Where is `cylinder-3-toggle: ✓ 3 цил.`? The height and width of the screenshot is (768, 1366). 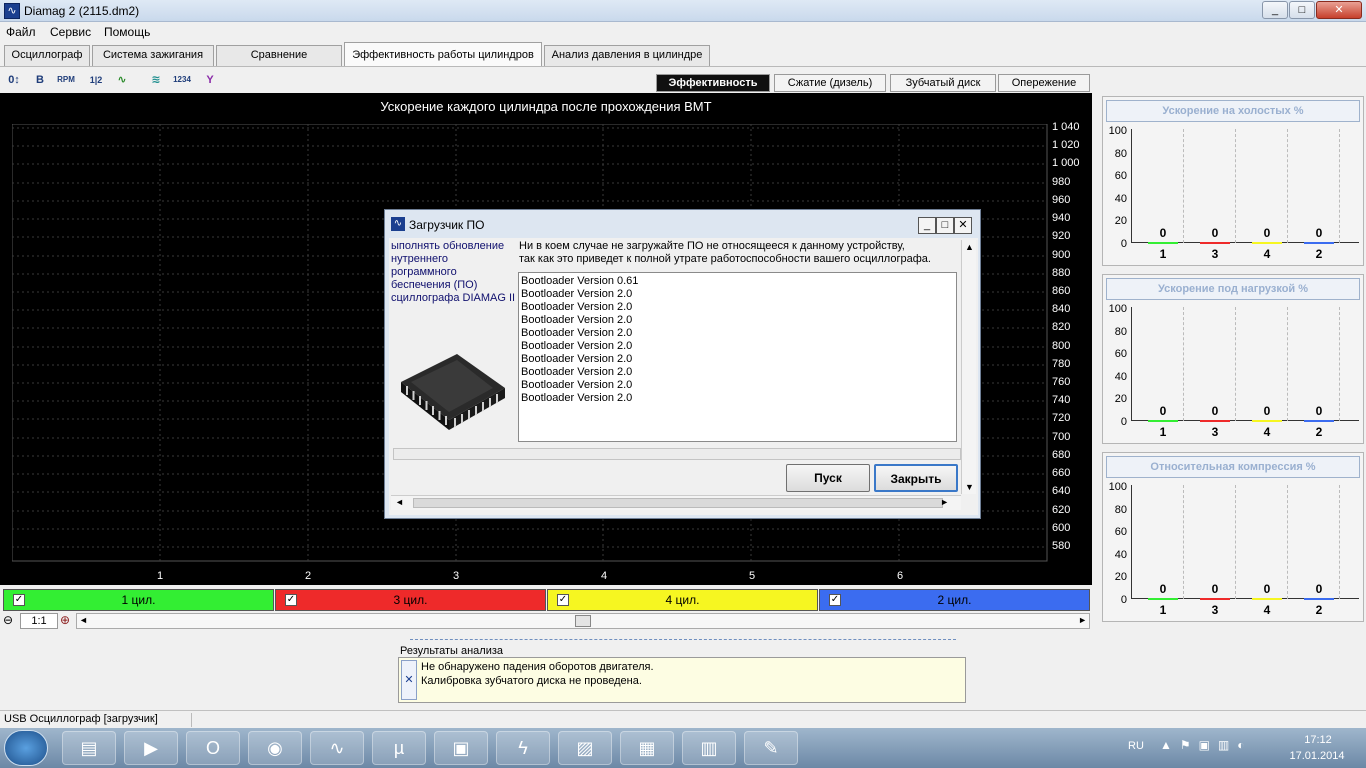 cylinder-3-toggle: ✓ 3 цил. is located at coordinates (410, 600).